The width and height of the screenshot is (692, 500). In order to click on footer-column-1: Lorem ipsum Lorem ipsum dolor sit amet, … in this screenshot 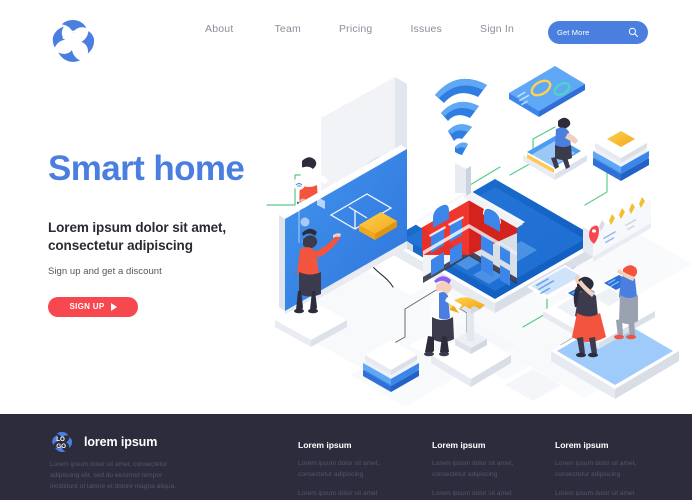, I will do `click(355, 470)`.